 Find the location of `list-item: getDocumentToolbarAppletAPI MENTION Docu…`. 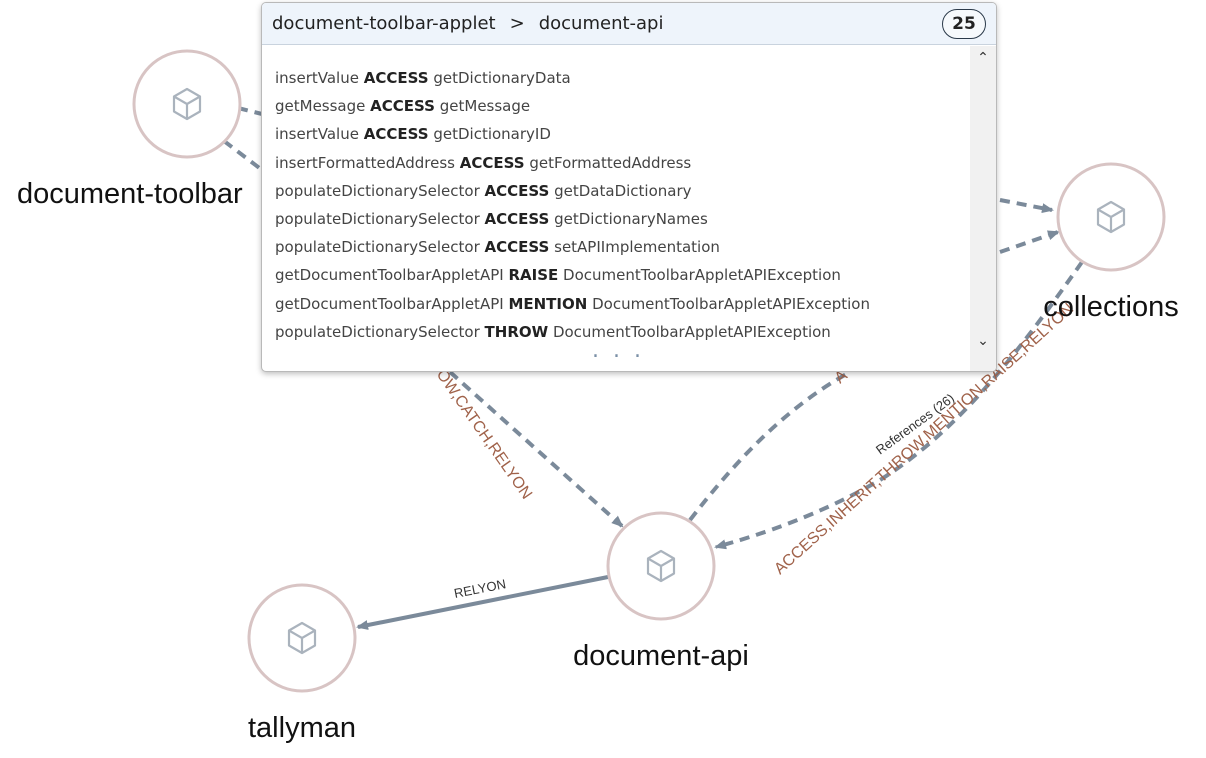

list-item: getDocumentToolbarAppletAPI MENTION Docu… is located at coordinates (572, 303).